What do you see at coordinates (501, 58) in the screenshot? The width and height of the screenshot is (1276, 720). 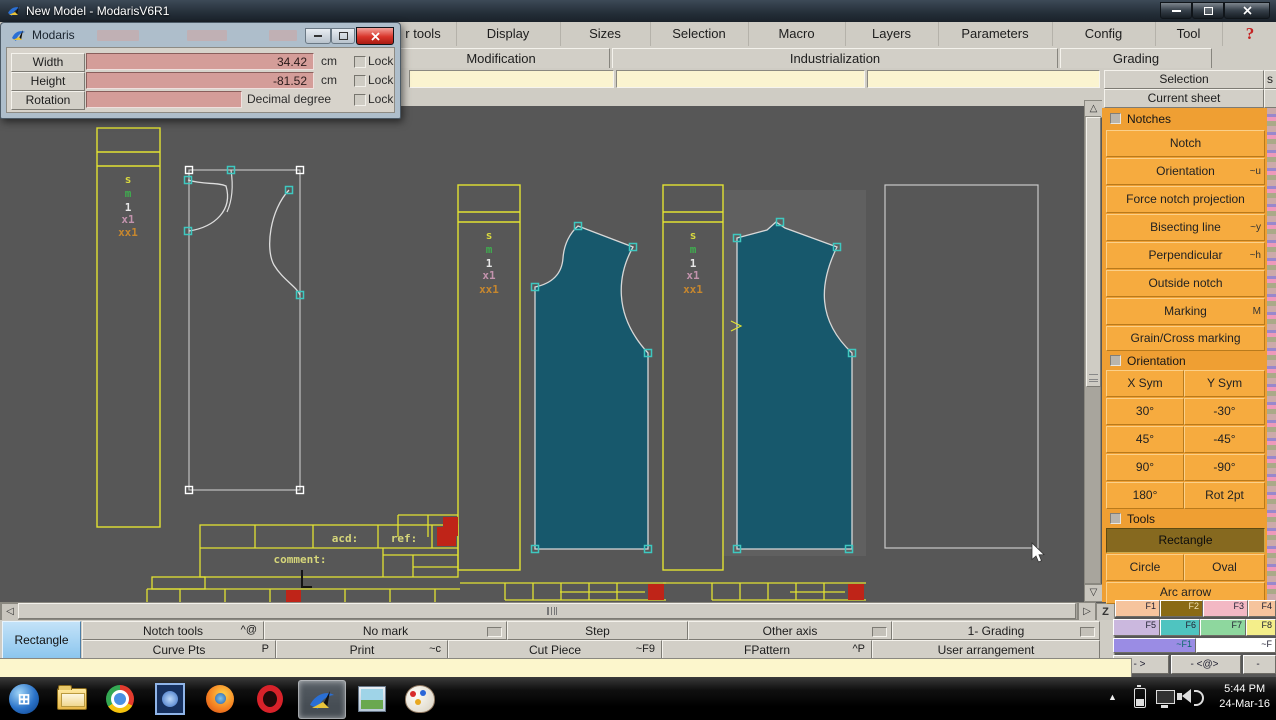 I see `menu-modification: Modification` at bounding box center [501, 58].